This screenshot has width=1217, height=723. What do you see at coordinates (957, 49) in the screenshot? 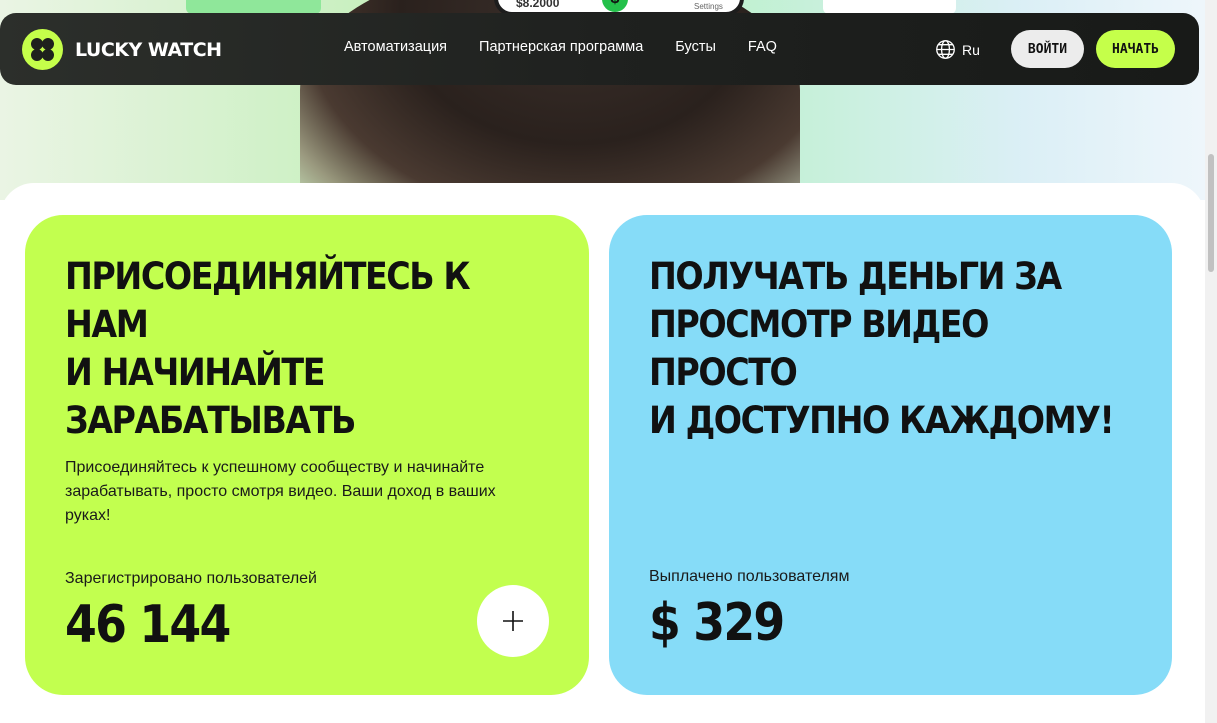
I see `language-selector: Ru` at bounding box center [957, 49].